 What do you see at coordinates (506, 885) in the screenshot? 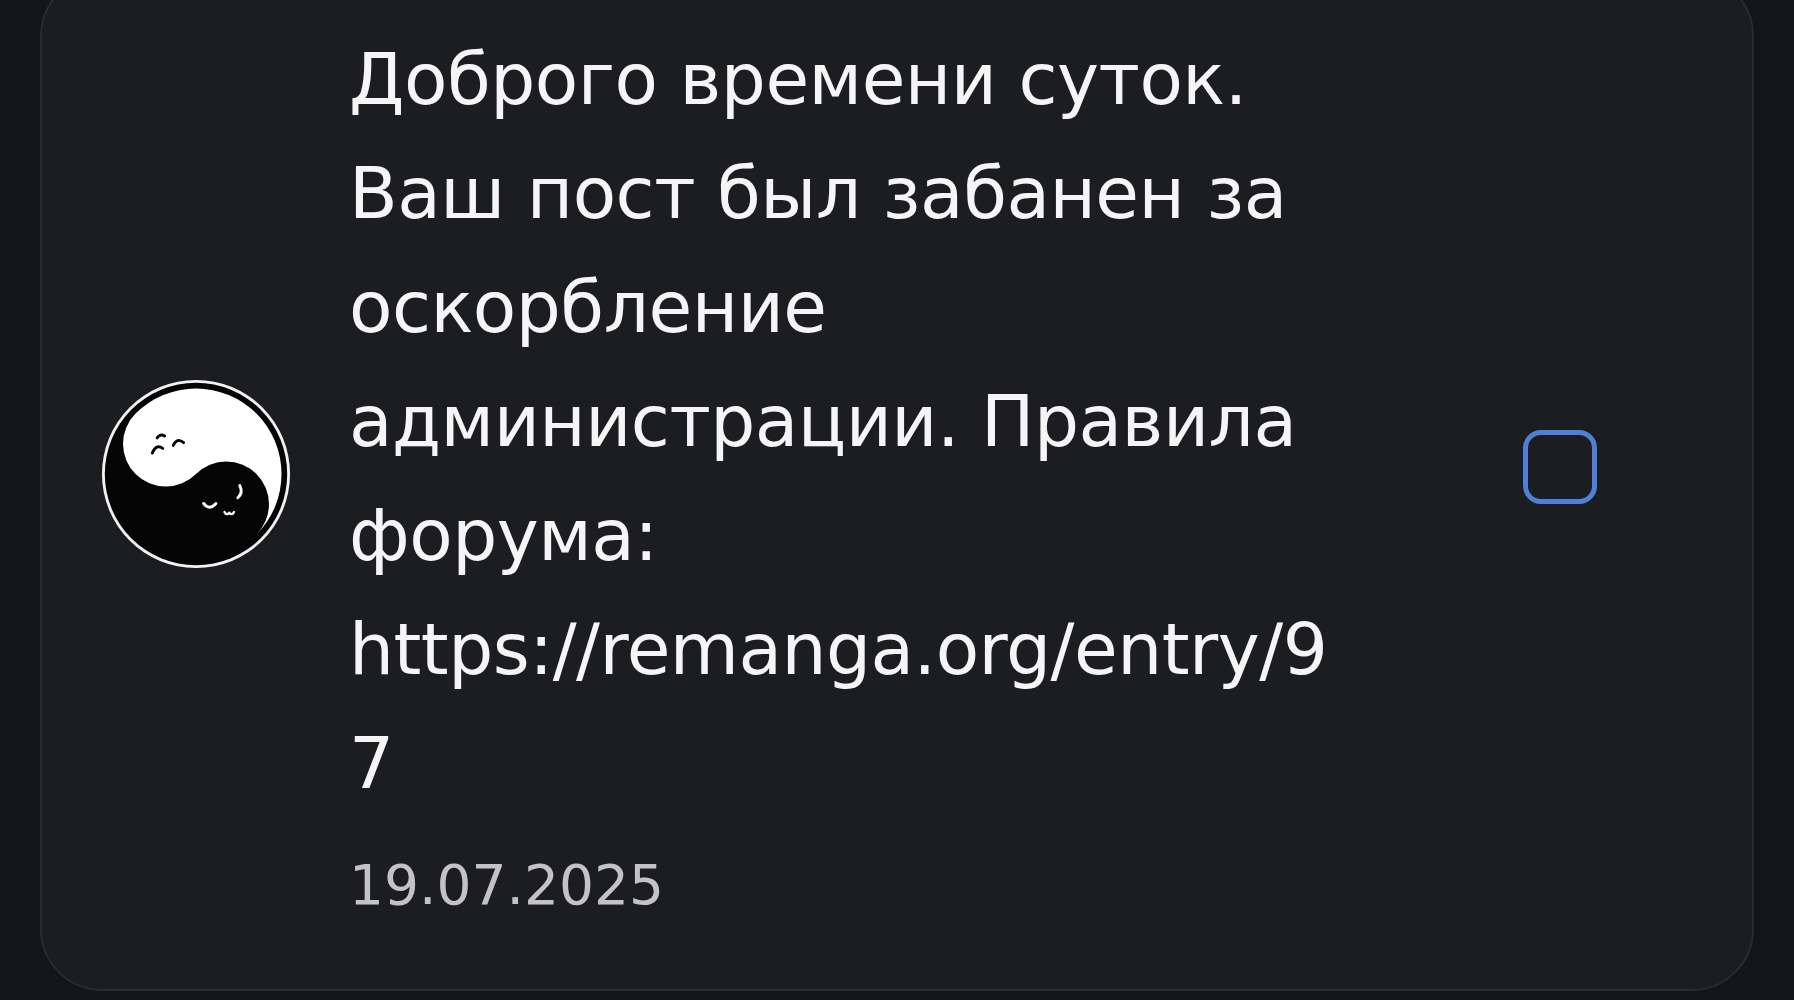
I see `date-text: 19.07.2025` at bounding box center [506, 885].